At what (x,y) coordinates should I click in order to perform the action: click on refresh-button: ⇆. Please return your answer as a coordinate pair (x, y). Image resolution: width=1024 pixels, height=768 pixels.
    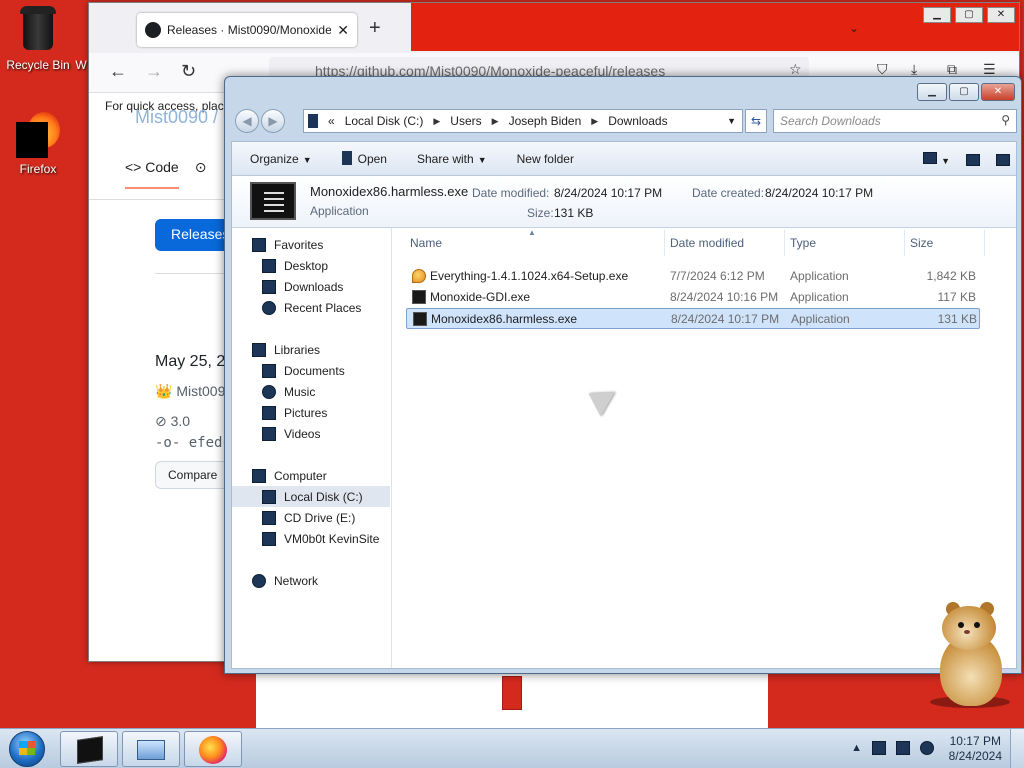
    Looking at the image, I should click on (756, 121).